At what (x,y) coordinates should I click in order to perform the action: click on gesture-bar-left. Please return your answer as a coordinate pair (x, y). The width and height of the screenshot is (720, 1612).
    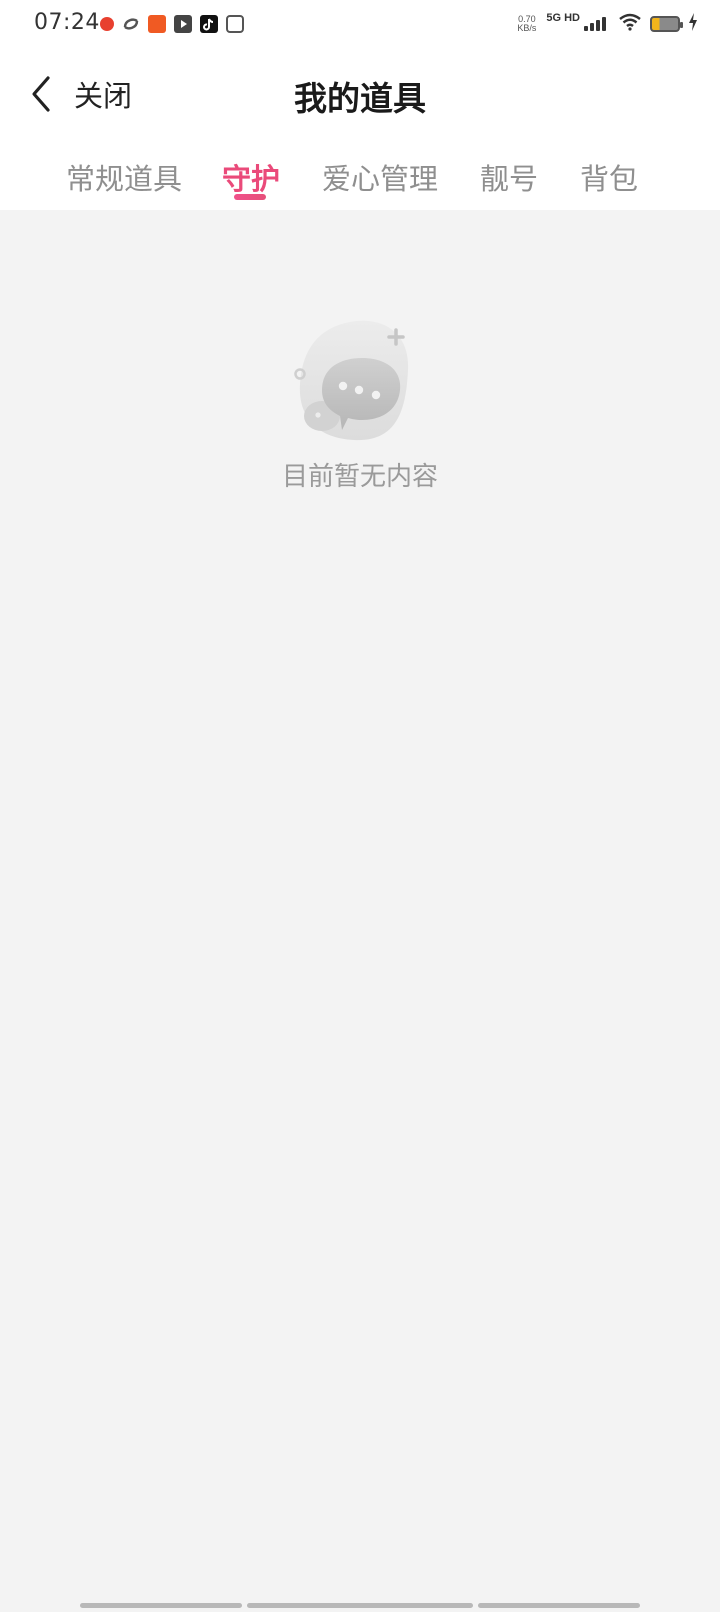
    Looking at the image, I should click on (161, 1605).